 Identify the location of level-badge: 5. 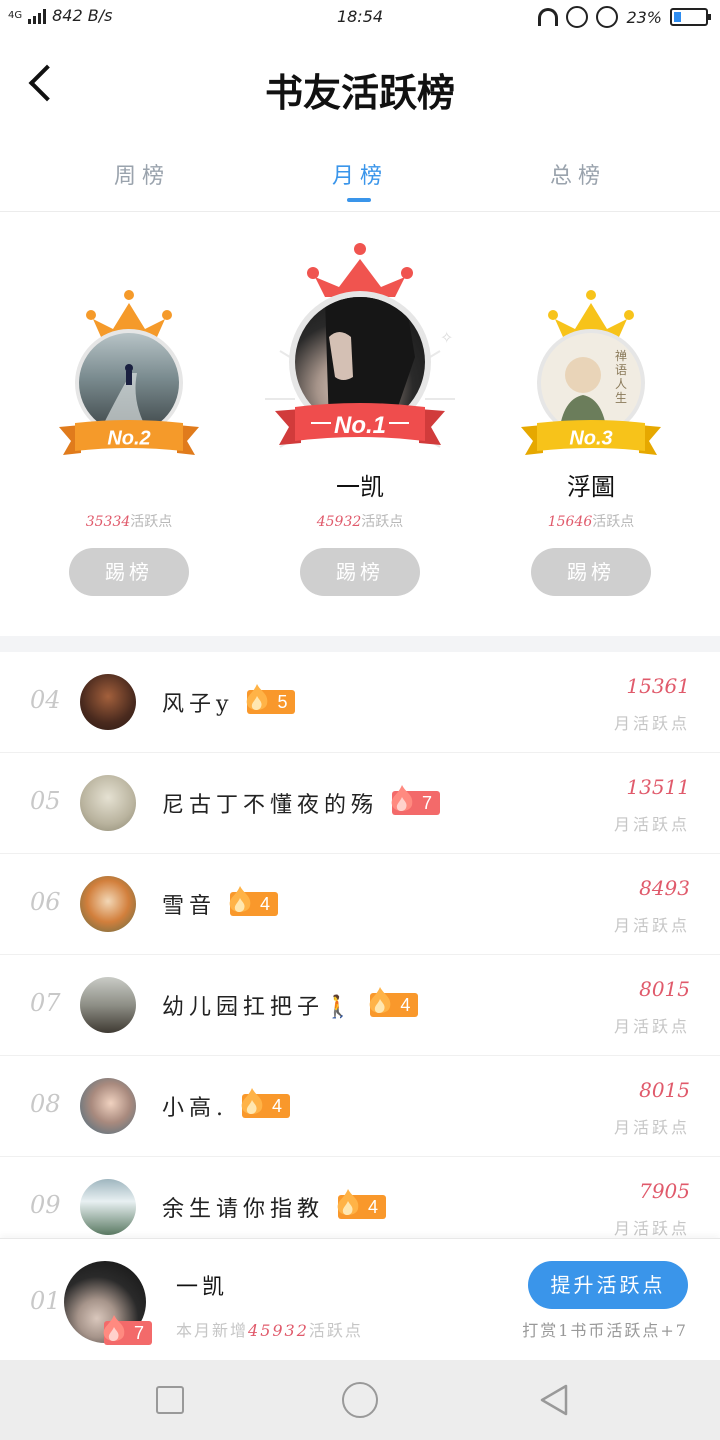
(271, 699).